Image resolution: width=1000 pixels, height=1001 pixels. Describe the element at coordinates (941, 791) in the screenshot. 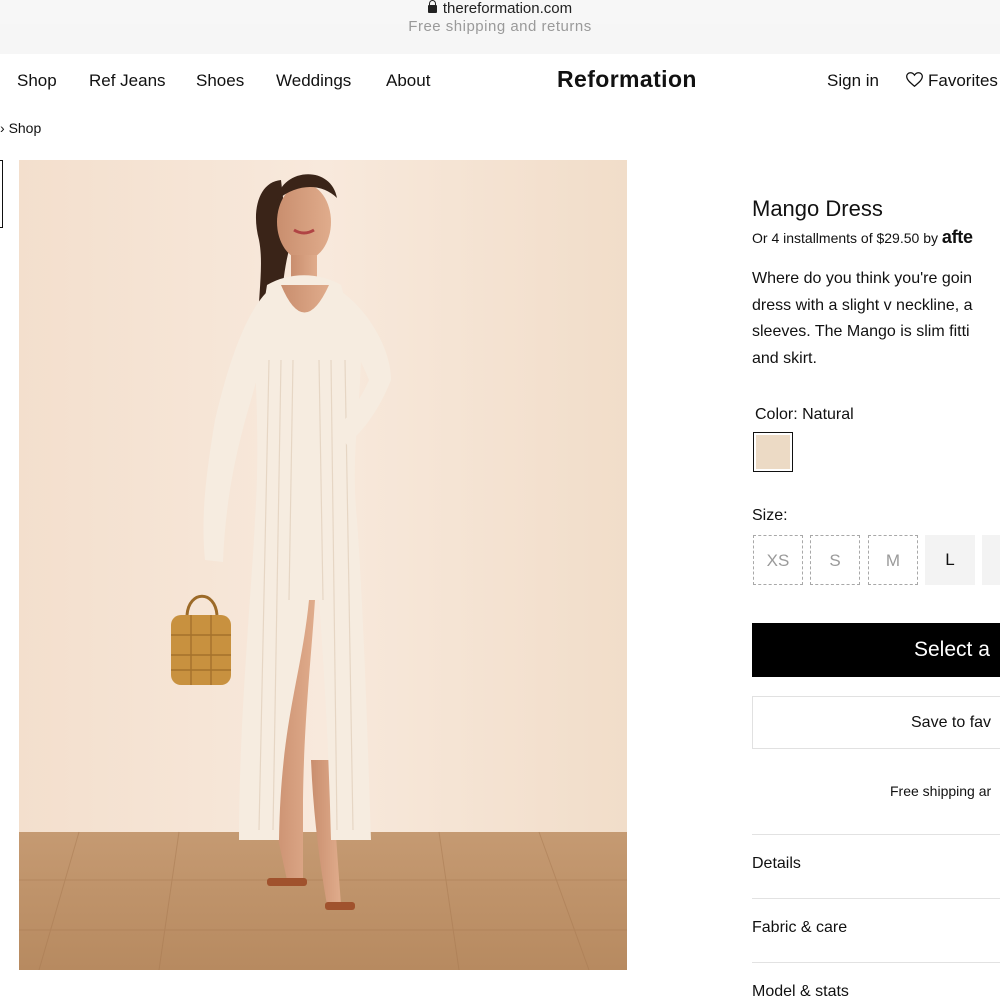

I see `shipping-note: Free shipping ar` at that location.